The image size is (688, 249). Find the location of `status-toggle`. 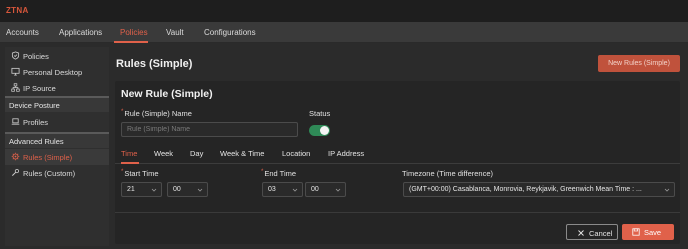

status-toggle is located at coordinates (319, 130).